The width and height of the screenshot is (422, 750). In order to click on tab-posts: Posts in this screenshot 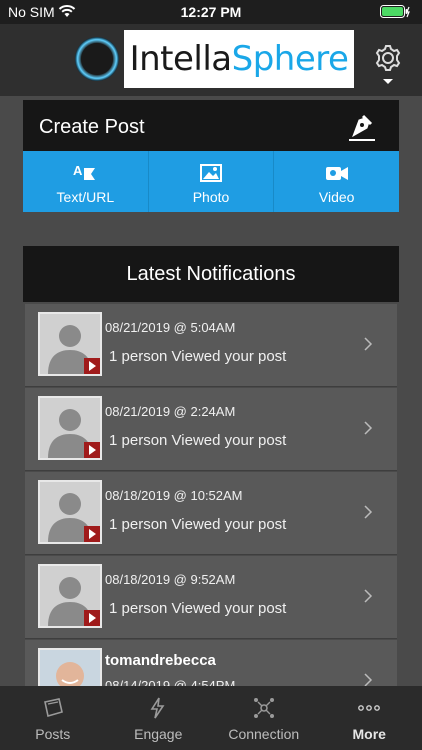, I will do `click(53, 718)`.